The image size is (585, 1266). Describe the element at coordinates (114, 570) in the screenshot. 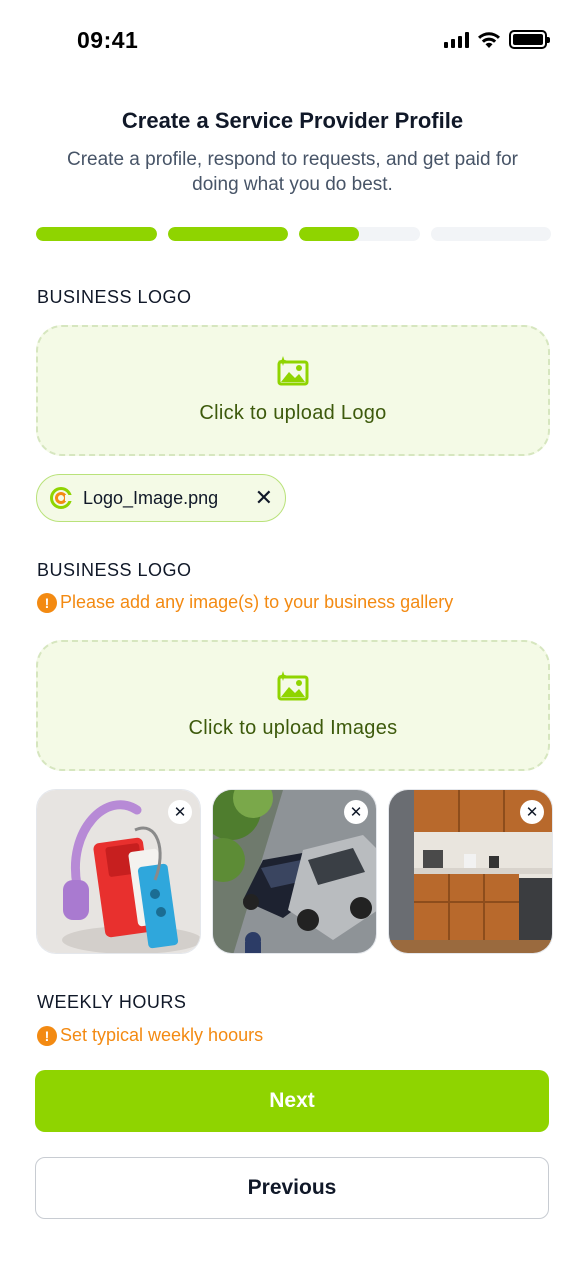

I see `business-gallery-label: BUSINESS LOGO` at that location.